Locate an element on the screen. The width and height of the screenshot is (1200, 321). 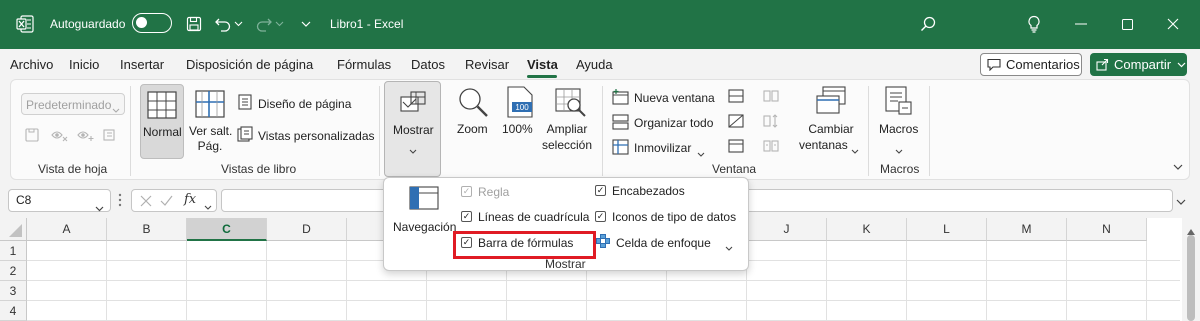
sheet-view-value: Predeterminado is located at coordinates (69, 105).